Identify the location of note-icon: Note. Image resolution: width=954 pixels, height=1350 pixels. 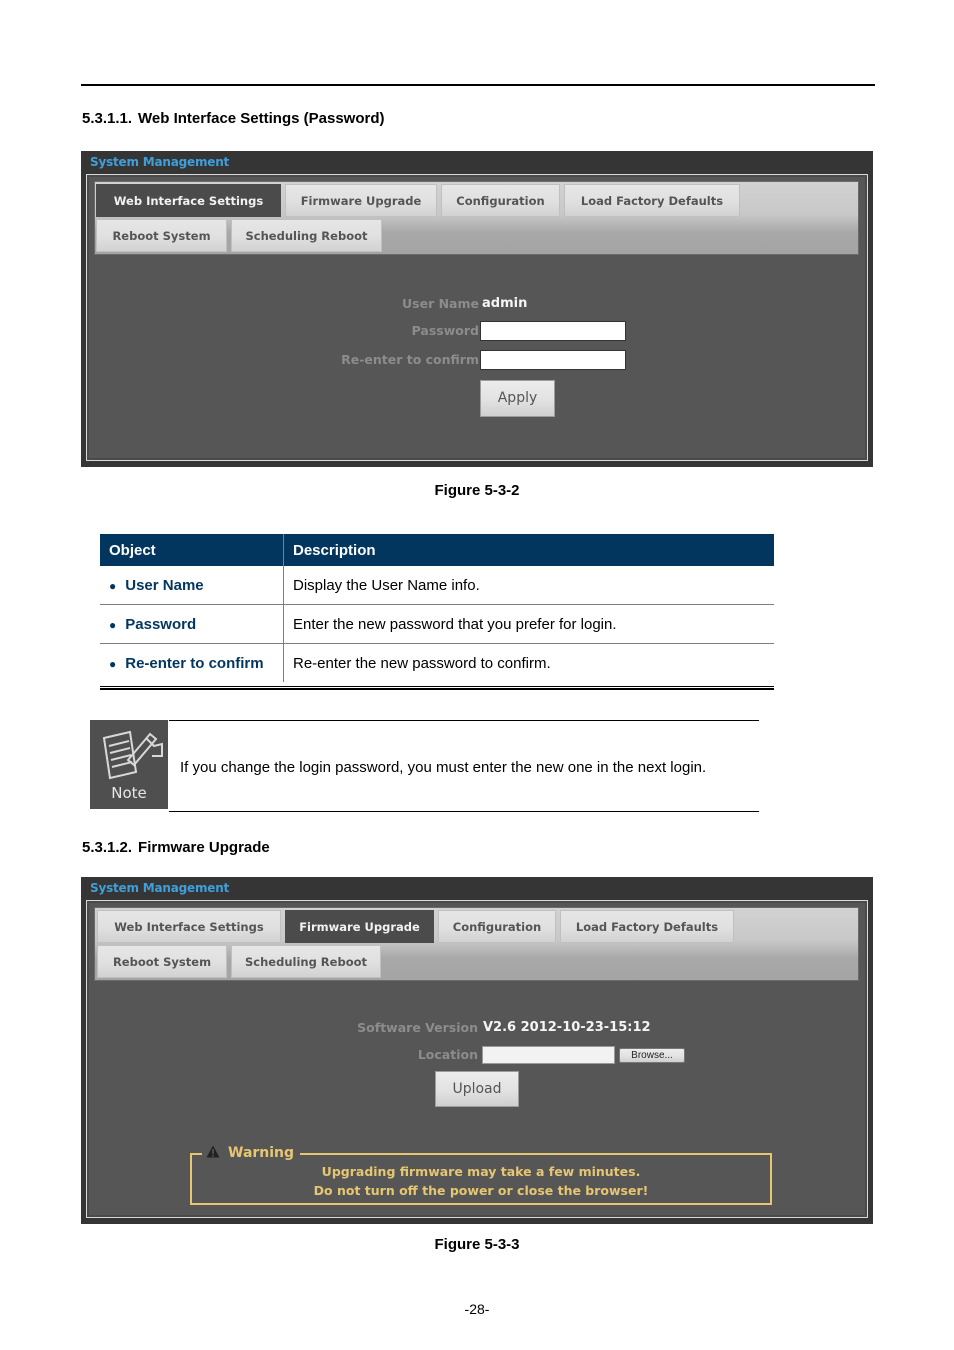
(129, 764).